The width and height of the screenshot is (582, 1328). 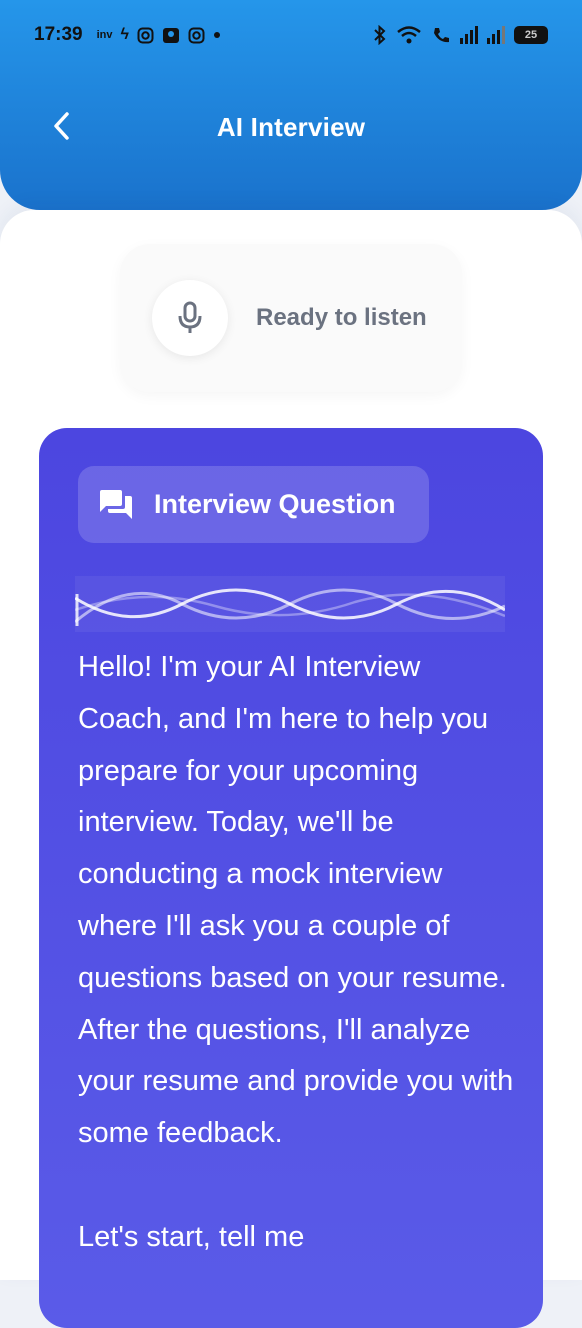 I want to click on microphone-icon, so click(x=190, y=317).